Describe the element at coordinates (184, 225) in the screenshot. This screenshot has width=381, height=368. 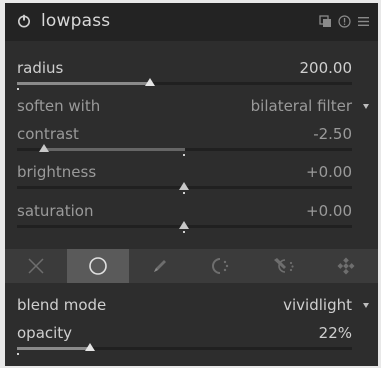
I see `saturation-slider-marker` at that location.